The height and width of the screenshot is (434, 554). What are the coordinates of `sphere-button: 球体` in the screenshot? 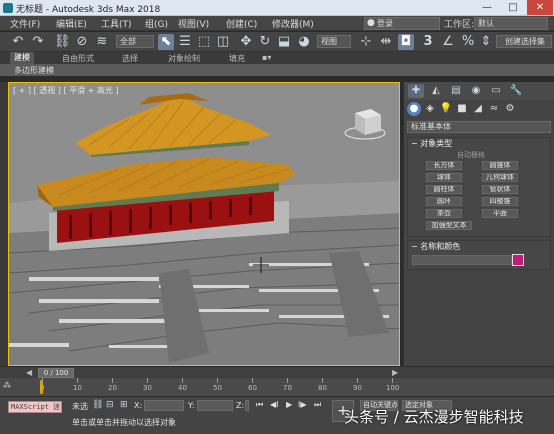 It's located at (444, 177).